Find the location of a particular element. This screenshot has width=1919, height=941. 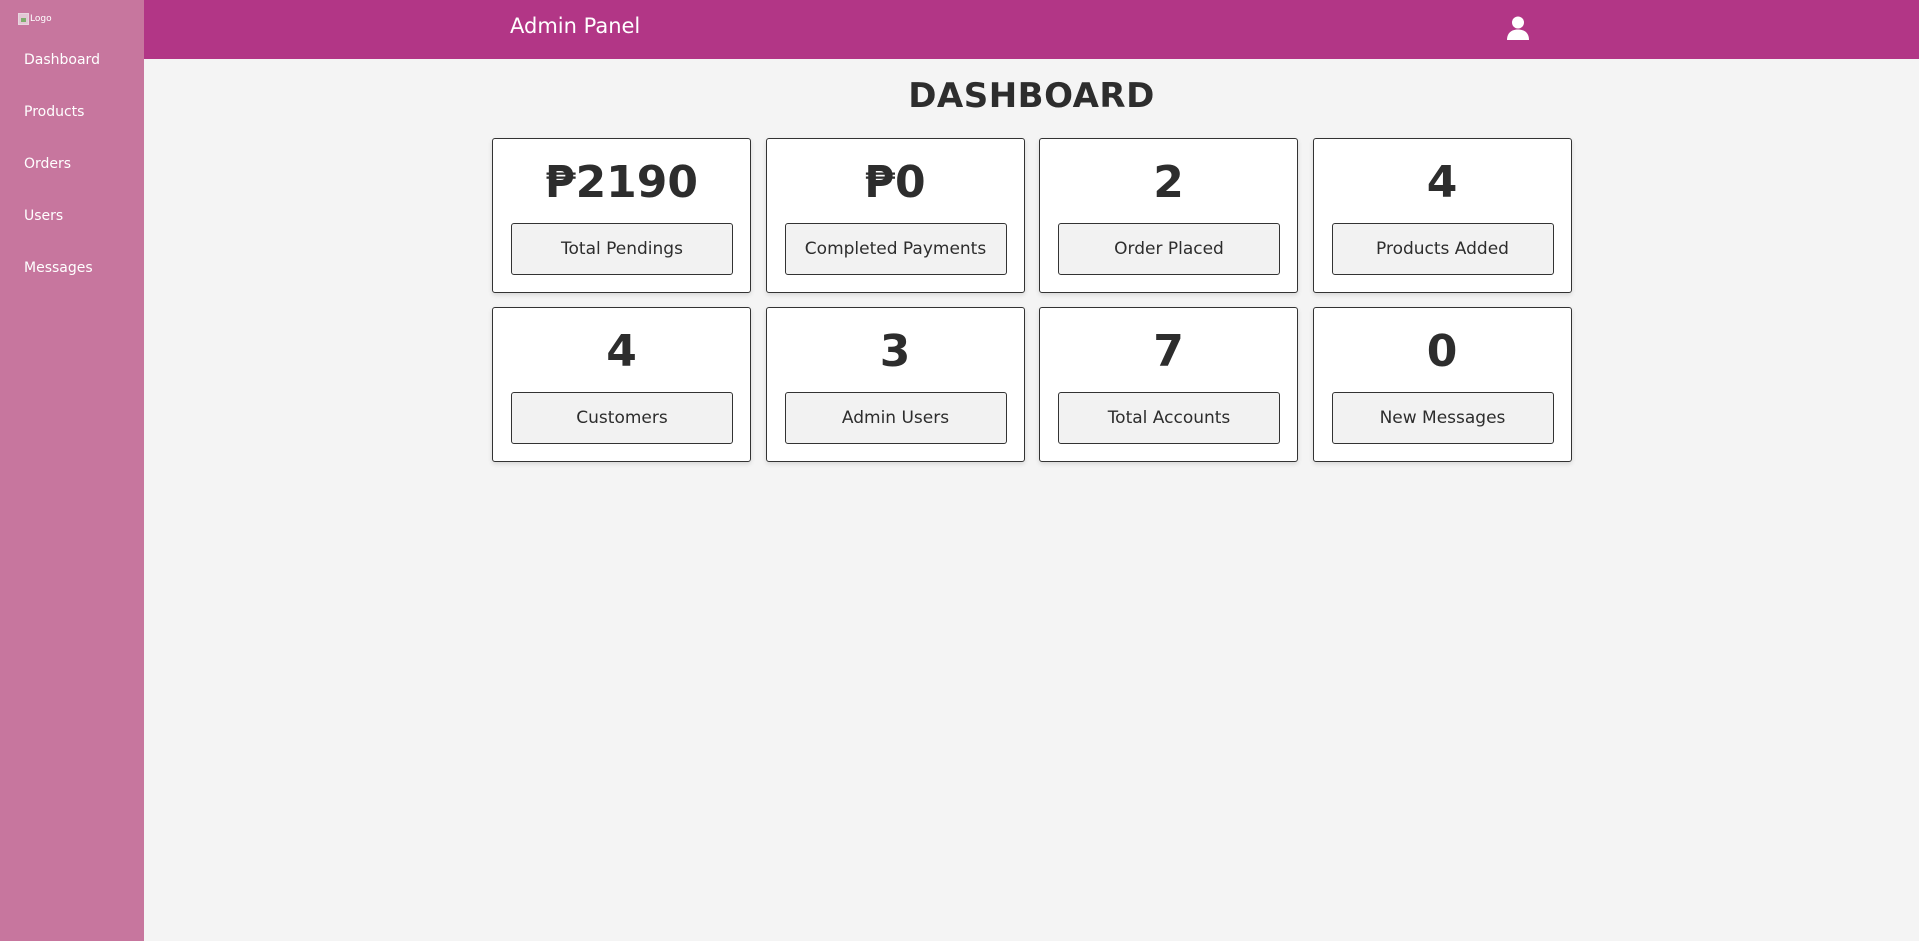

sidebar-item-dashboard: Dashboard is located at coordinates (72, 68).